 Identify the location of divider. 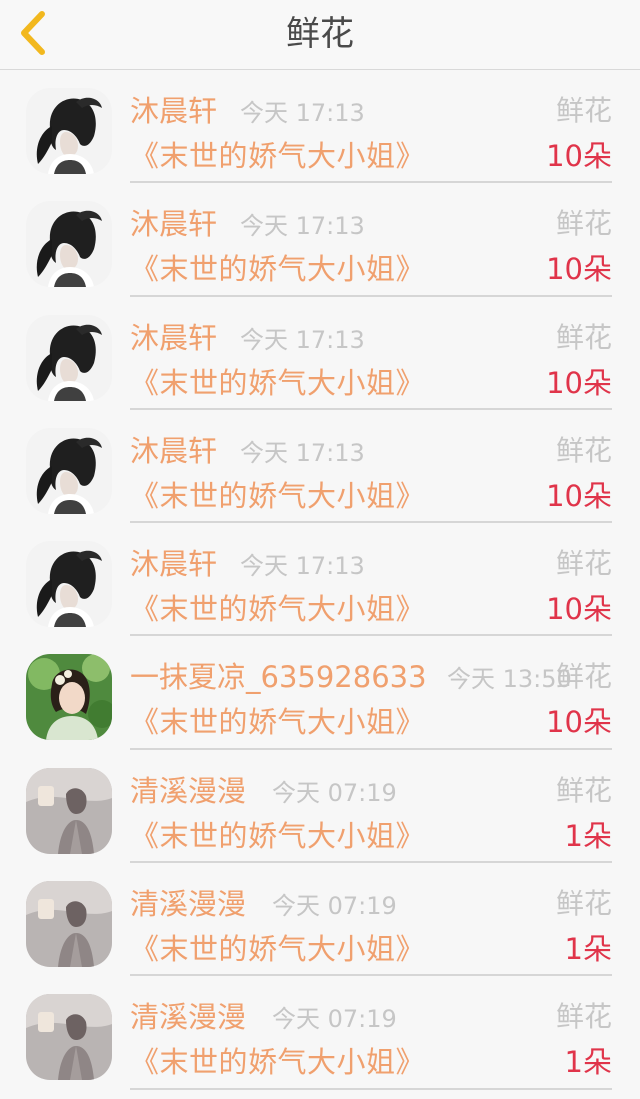
(371, 1088).